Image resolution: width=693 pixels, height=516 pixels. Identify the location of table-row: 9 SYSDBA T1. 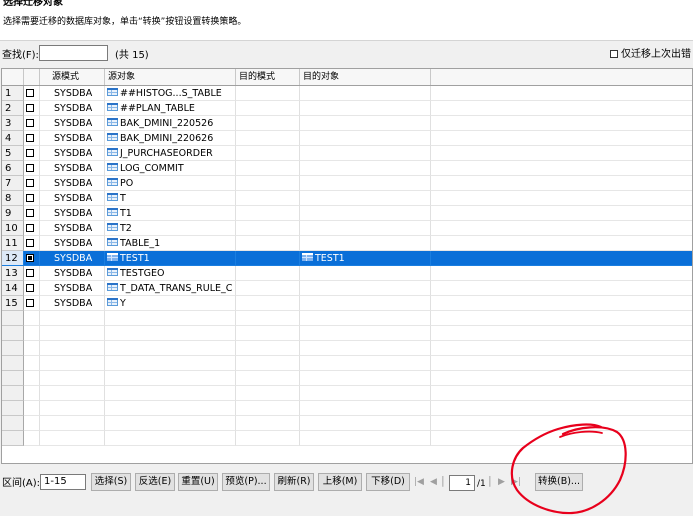
(347, 213).